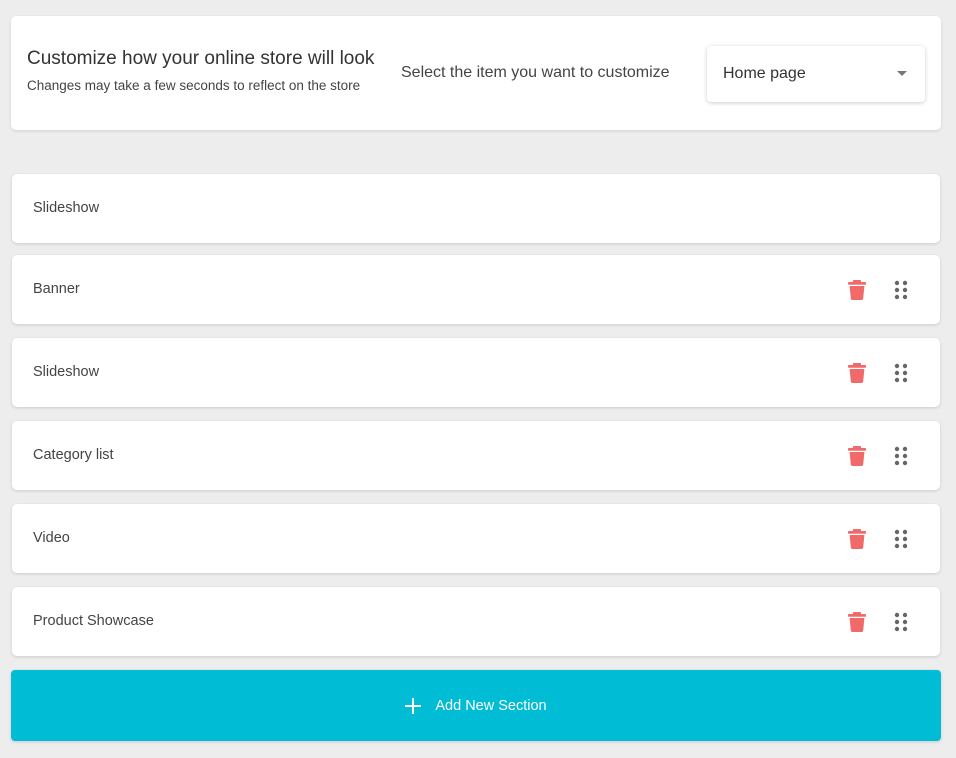  I want to click on section-label: Product Showcase, so click(93, 621).